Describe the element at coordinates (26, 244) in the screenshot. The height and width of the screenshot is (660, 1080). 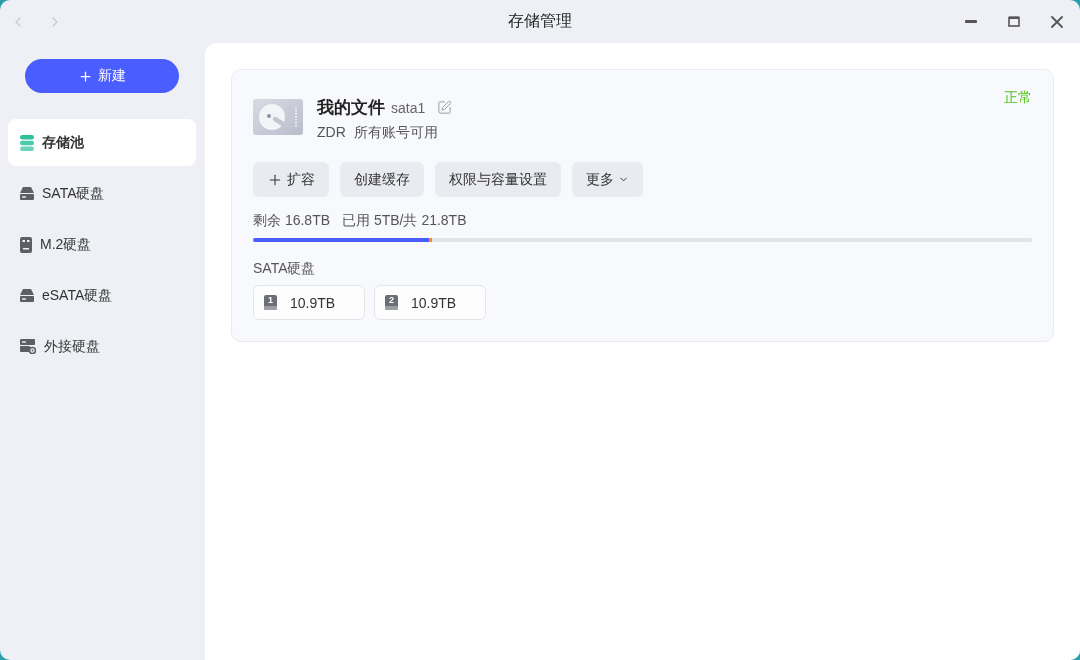
I see `module-icon` at that location.